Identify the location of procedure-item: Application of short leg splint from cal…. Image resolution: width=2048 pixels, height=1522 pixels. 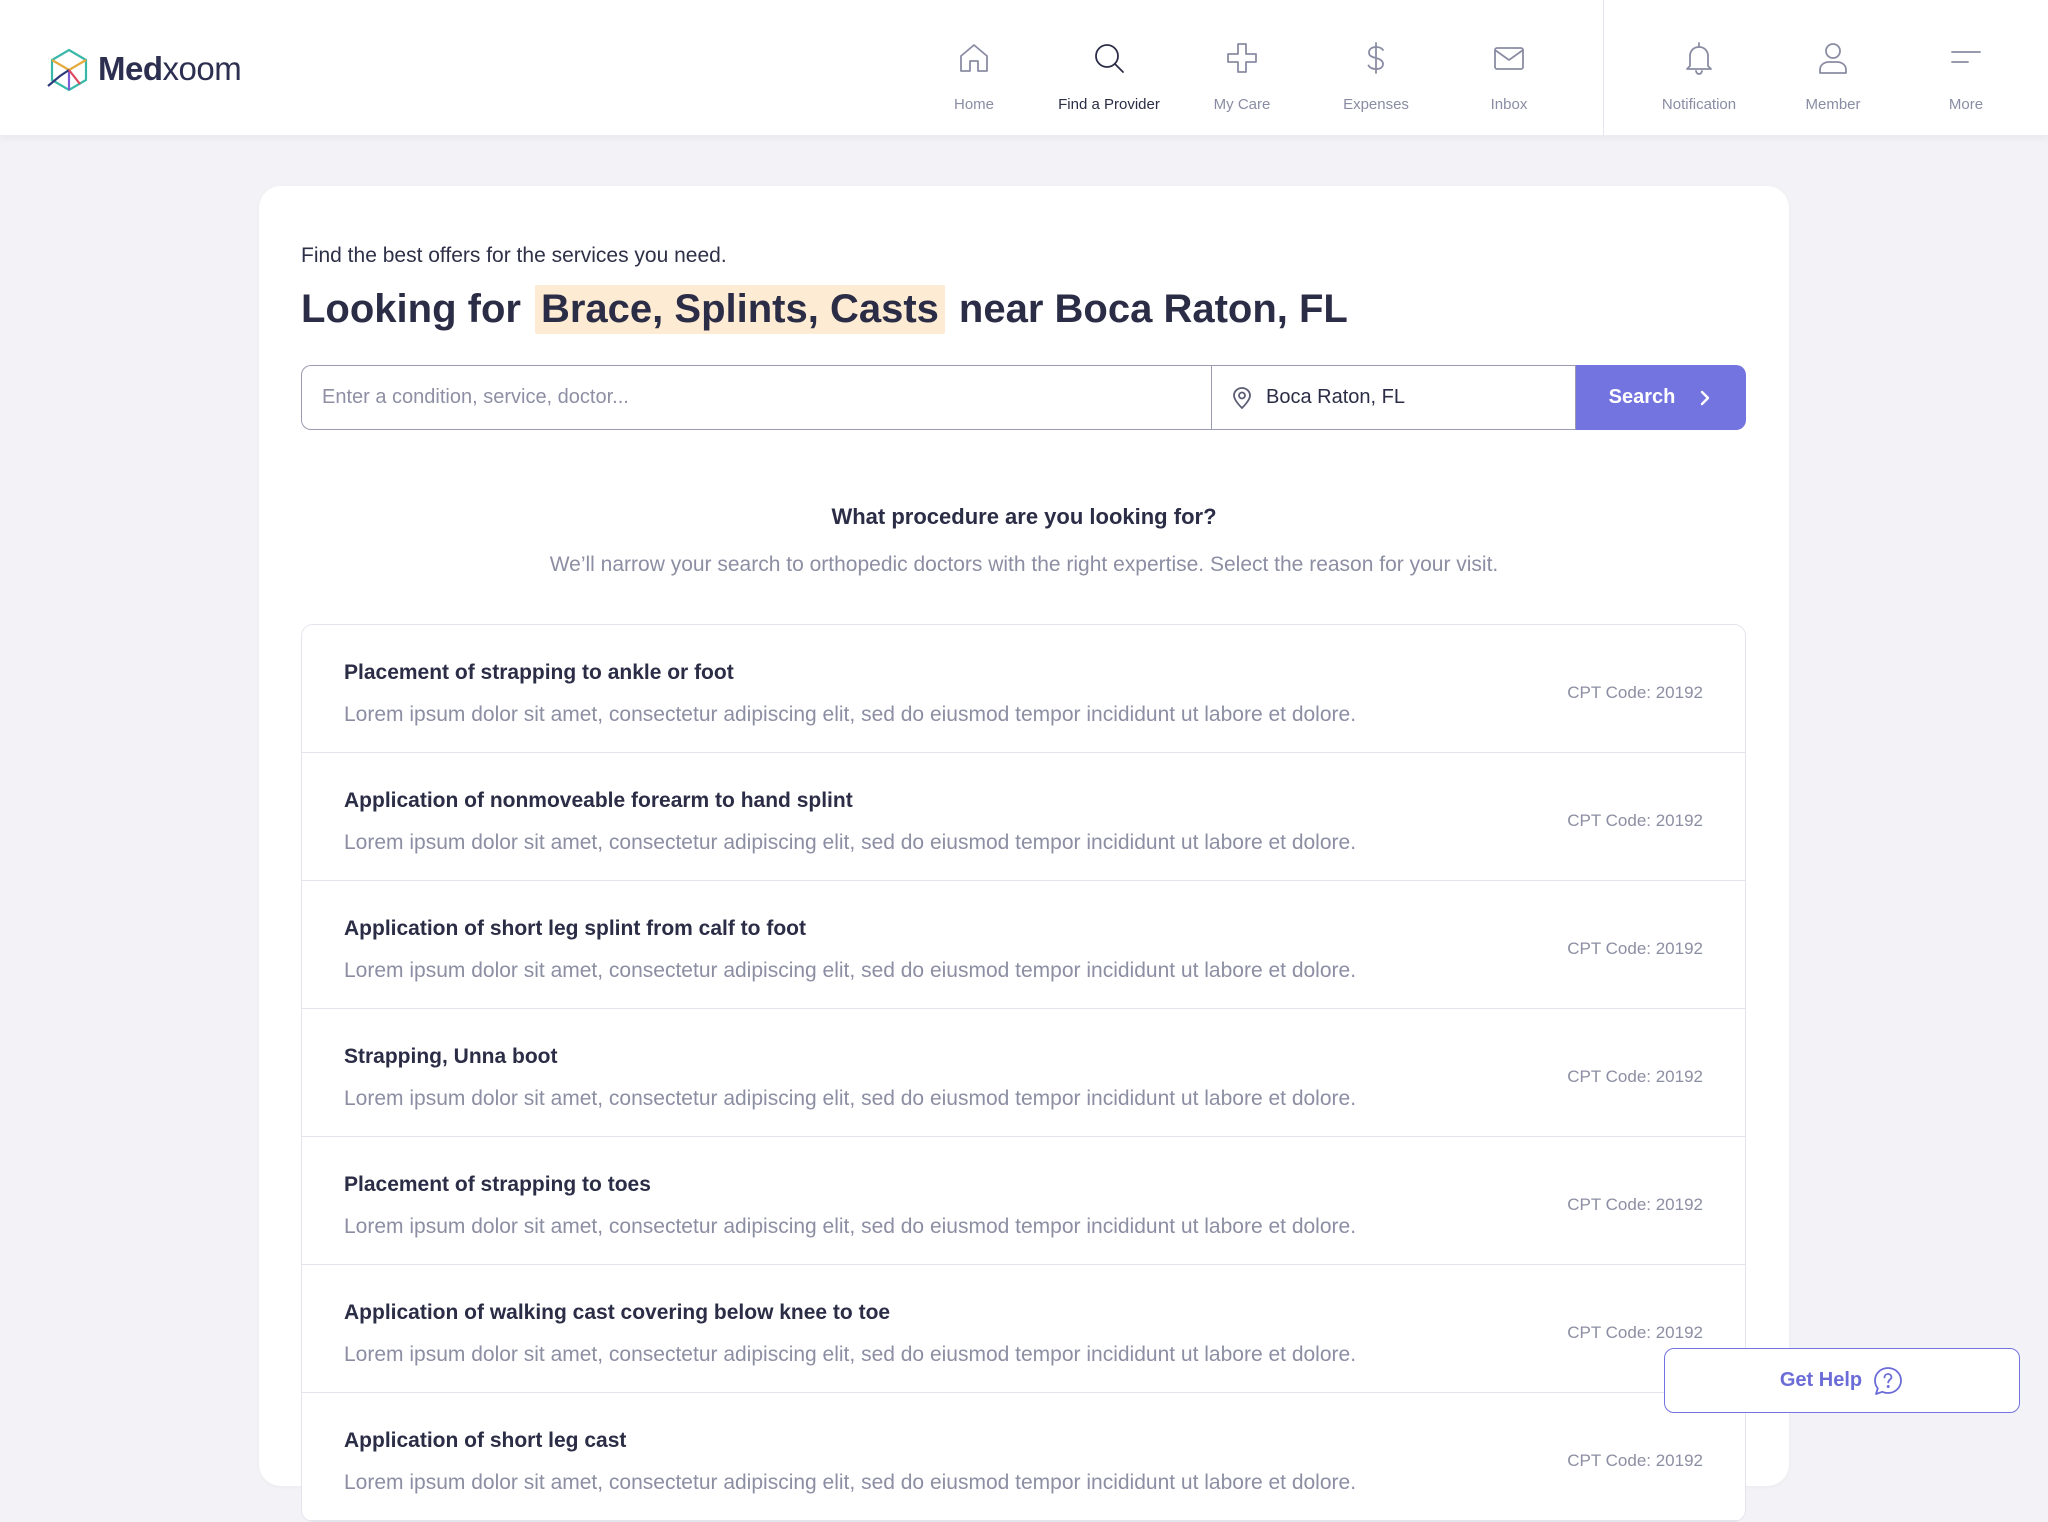
(1023, 945).